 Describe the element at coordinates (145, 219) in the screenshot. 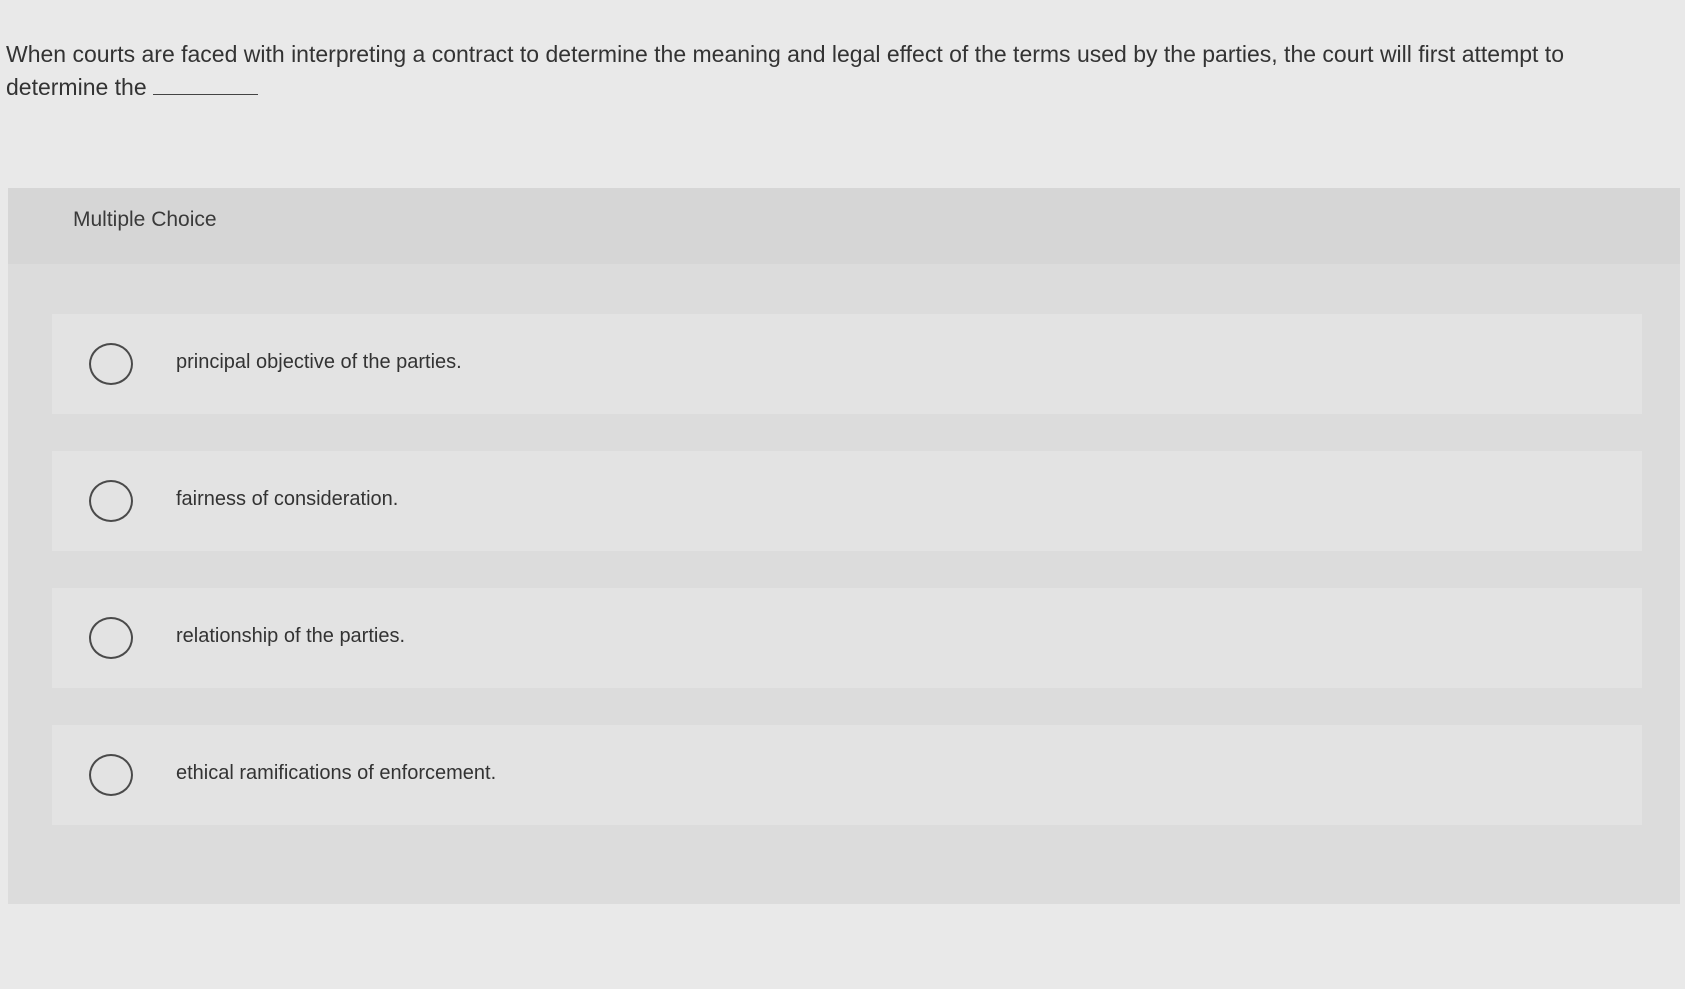

I see `question-type-label: Multiple Choice` at that location.